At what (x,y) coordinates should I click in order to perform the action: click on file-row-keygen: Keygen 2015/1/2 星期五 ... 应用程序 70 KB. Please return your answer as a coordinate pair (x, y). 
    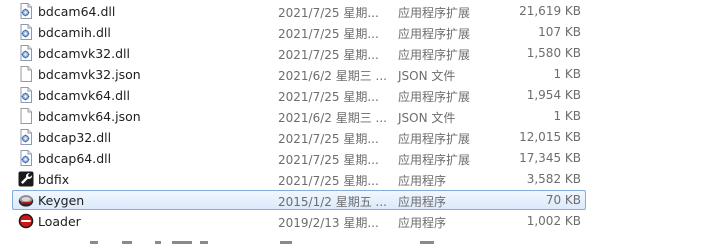
    Looking at the image, I should click on (299, 200).